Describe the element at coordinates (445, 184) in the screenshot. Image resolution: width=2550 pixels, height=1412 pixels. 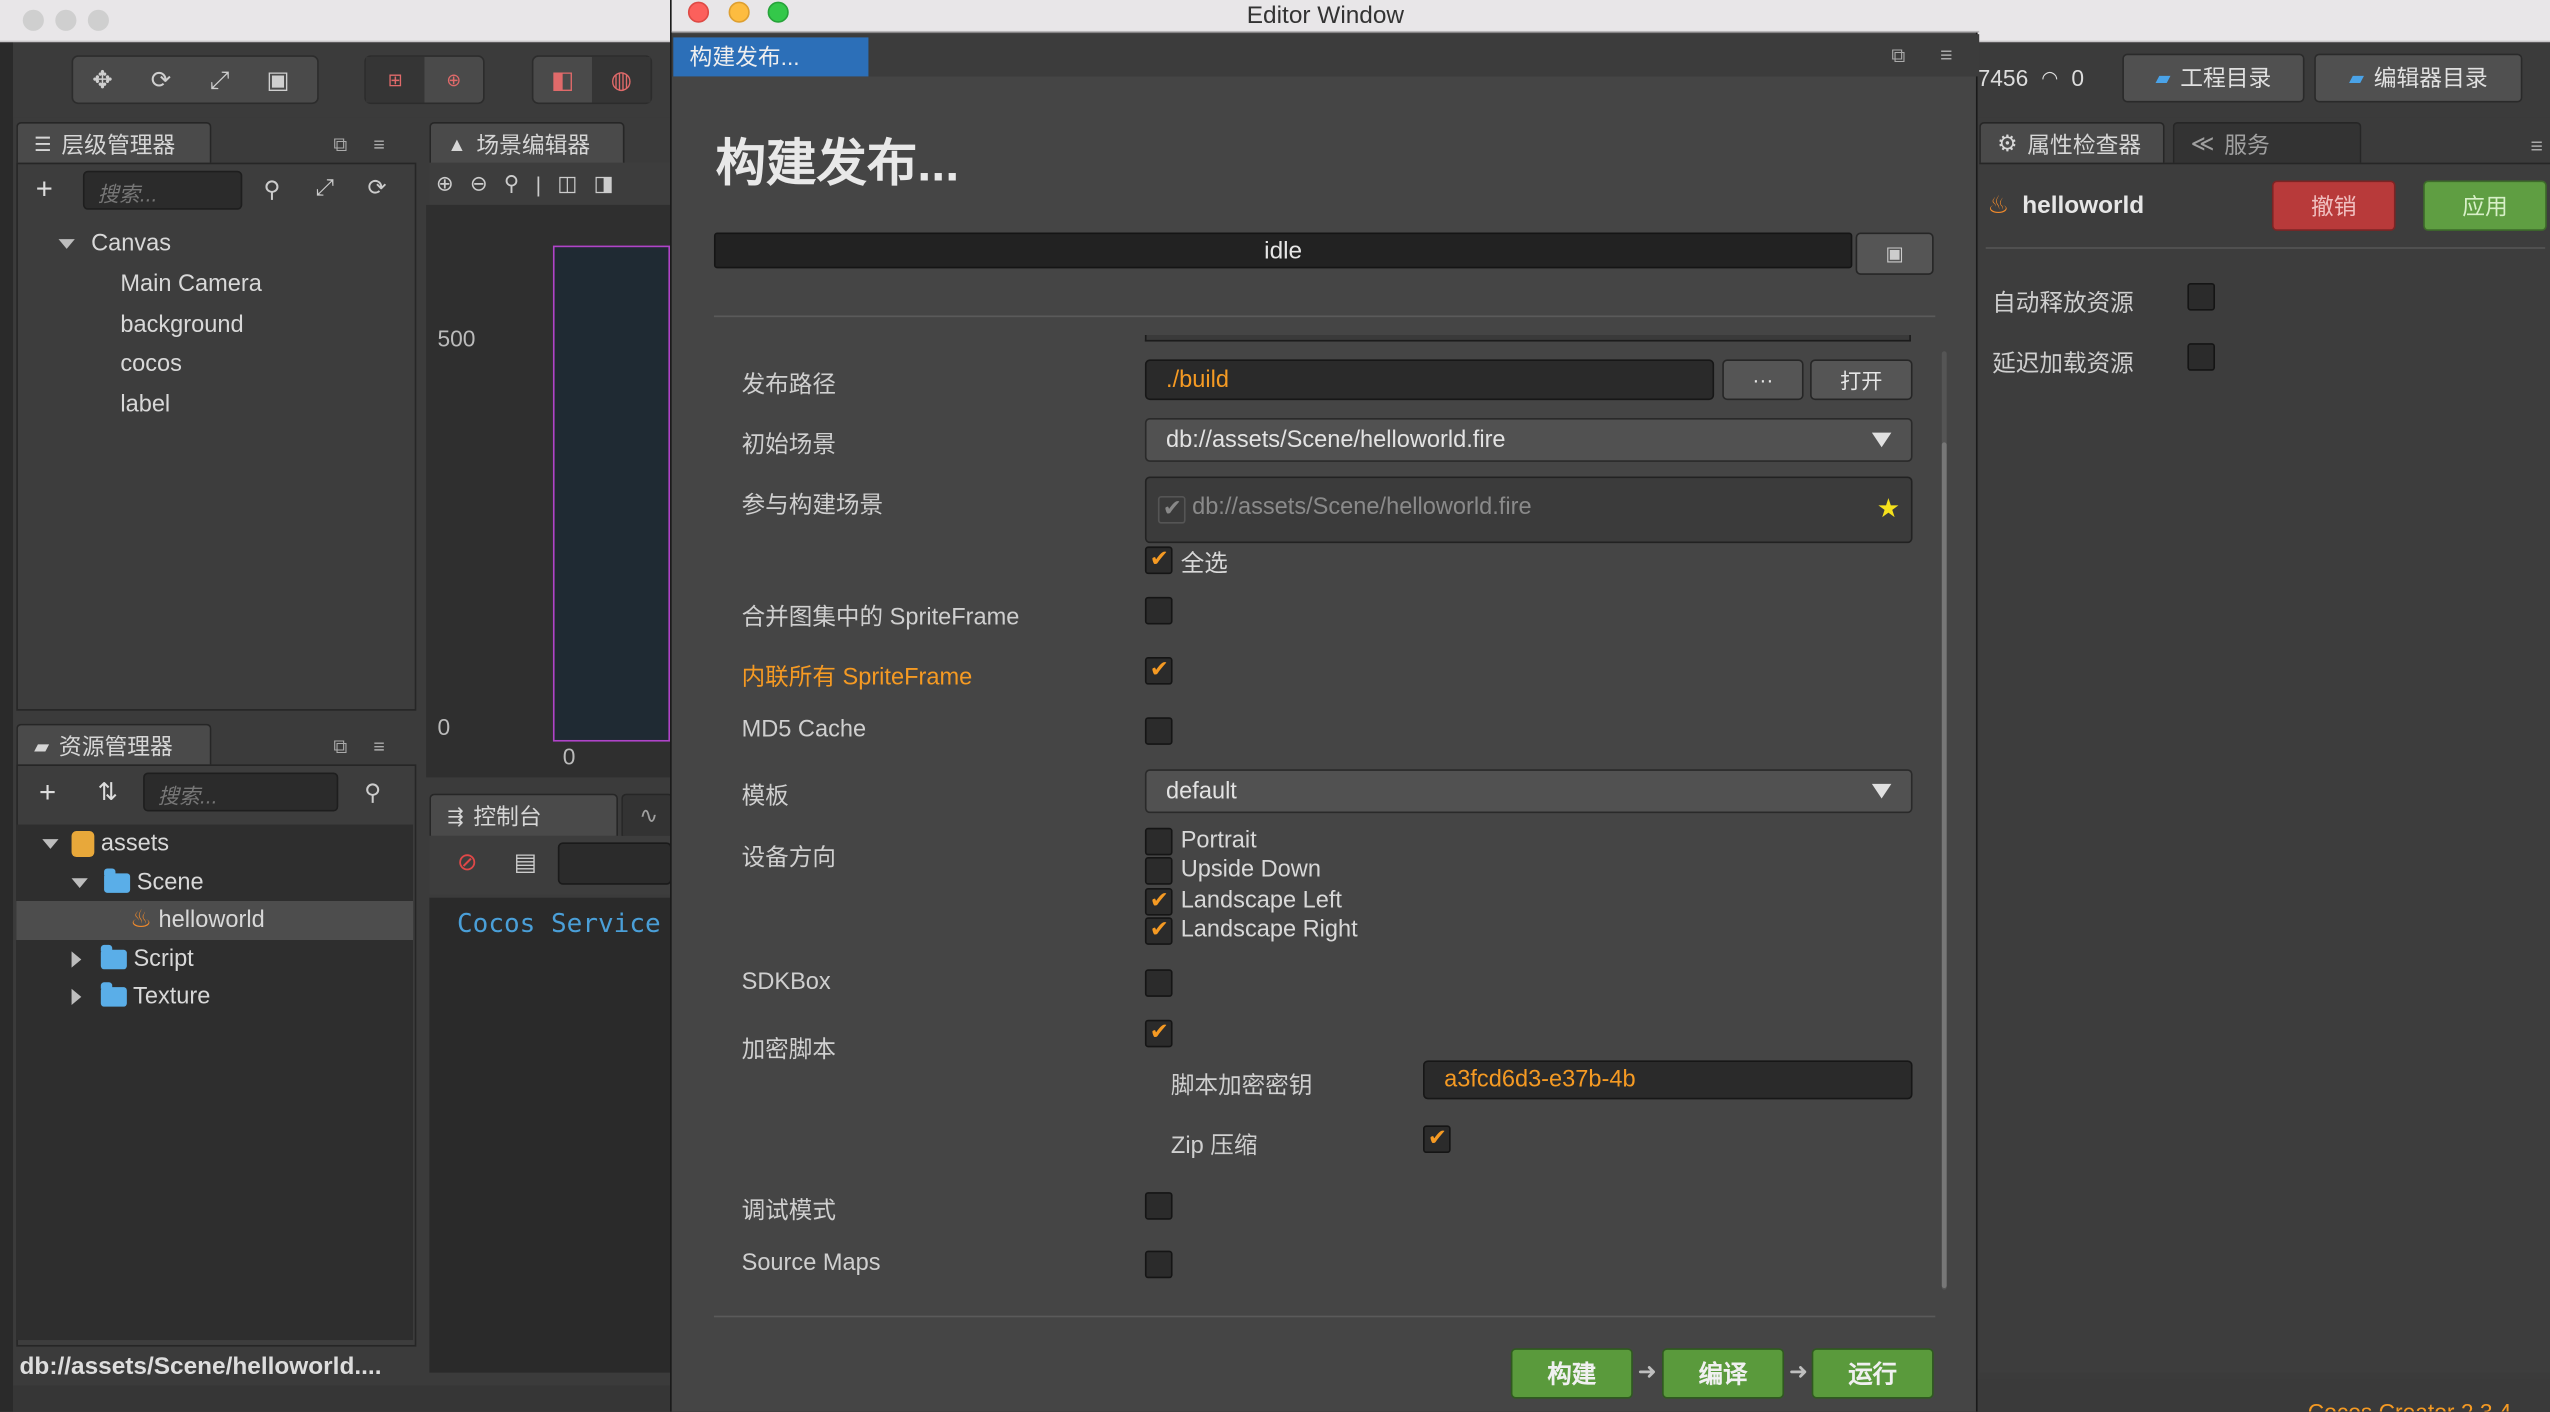
I see `zoom-in-icon: ⊕` at that location.